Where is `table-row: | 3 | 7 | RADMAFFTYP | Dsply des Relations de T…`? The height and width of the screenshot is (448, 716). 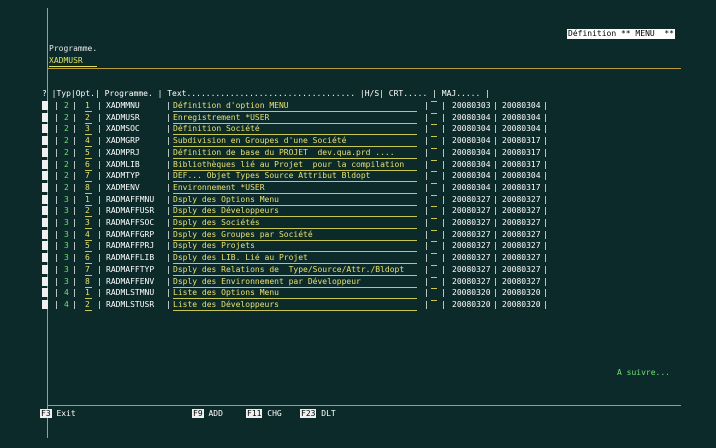 table-row: | 3 | 7 | RADMAFFTYP | Dsply des Relations de T… is located at coordinates (302, 270).